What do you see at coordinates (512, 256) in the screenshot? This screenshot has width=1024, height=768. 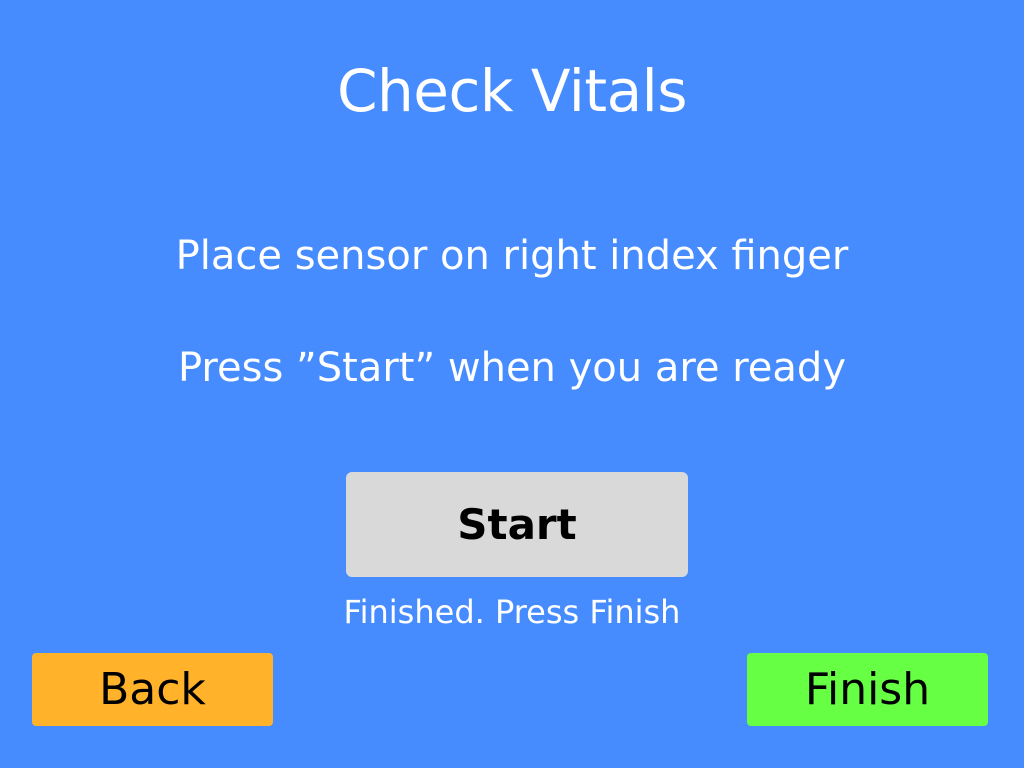 I see `instruction-sensor-placement: Place sensor on right index finger` at bounding box center [512, 256].